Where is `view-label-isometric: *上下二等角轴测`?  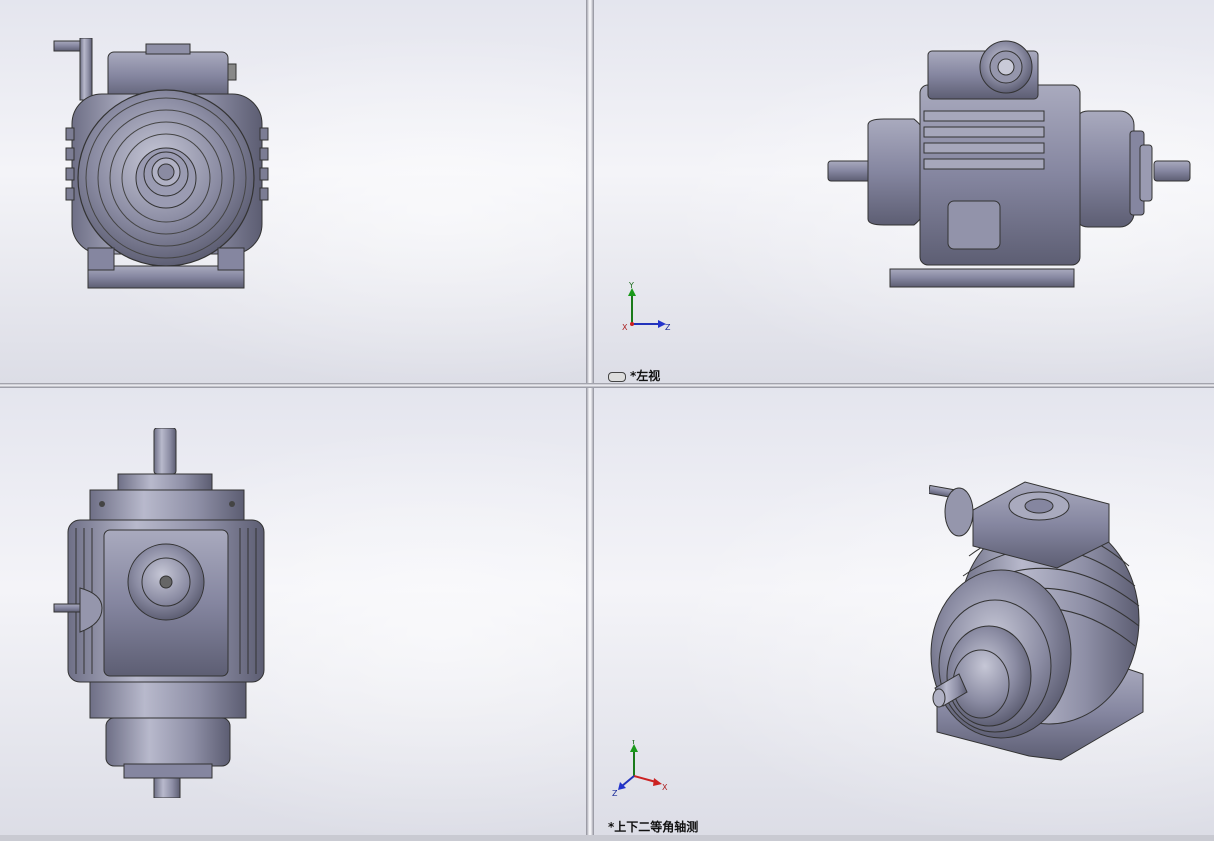
view-label-isometric: *上下二等角轴测 is located at coordinates (653, 826).